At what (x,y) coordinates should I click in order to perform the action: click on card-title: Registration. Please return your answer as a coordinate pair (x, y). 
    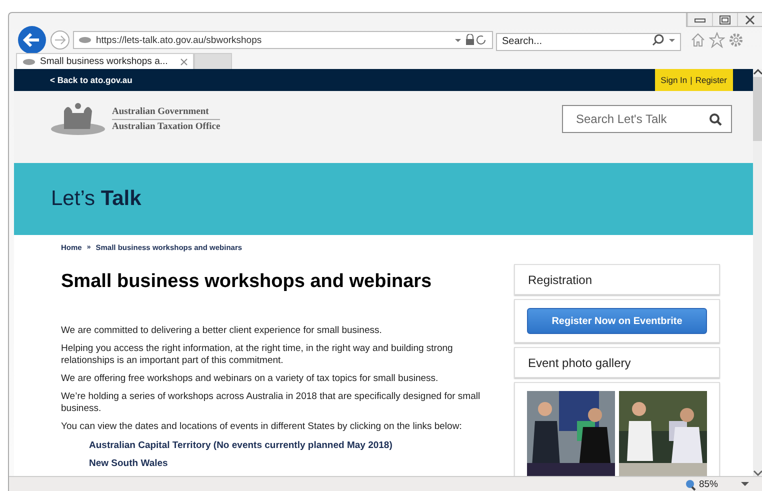
    Looking at the image, I should click on (560, 280).